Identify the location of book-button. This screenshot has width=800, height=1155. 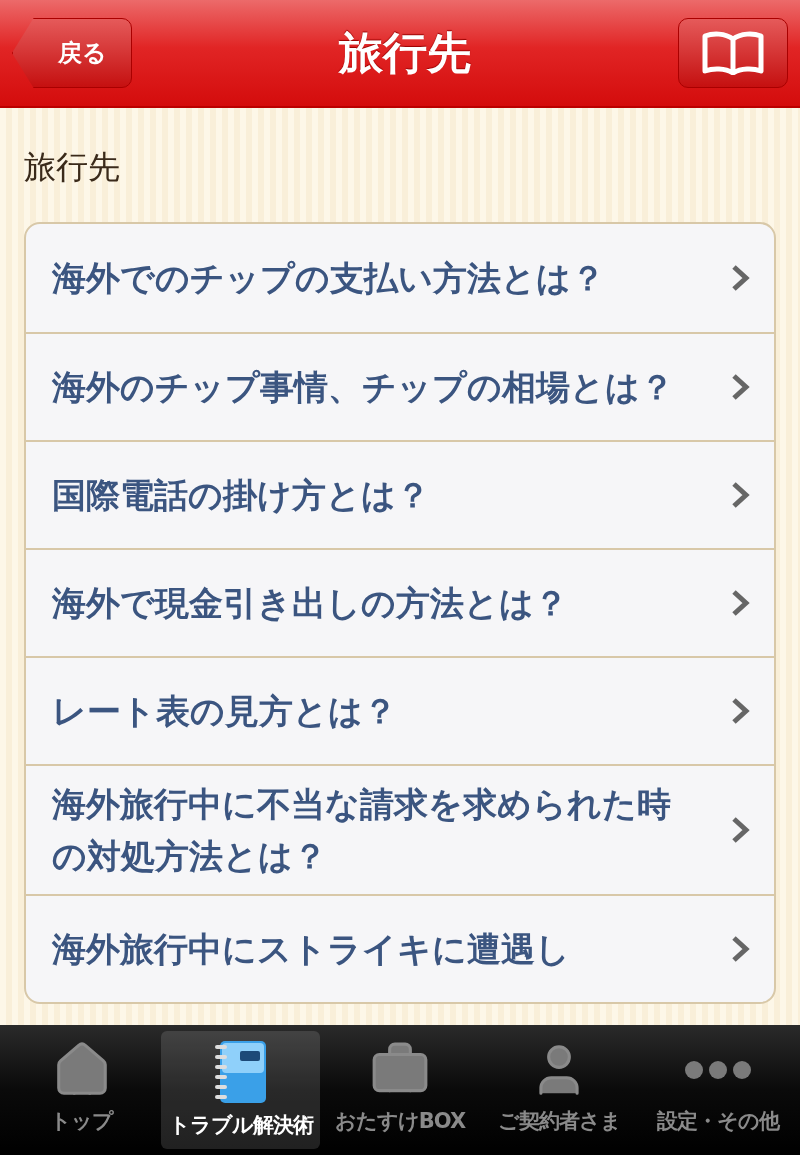
(733, 53).